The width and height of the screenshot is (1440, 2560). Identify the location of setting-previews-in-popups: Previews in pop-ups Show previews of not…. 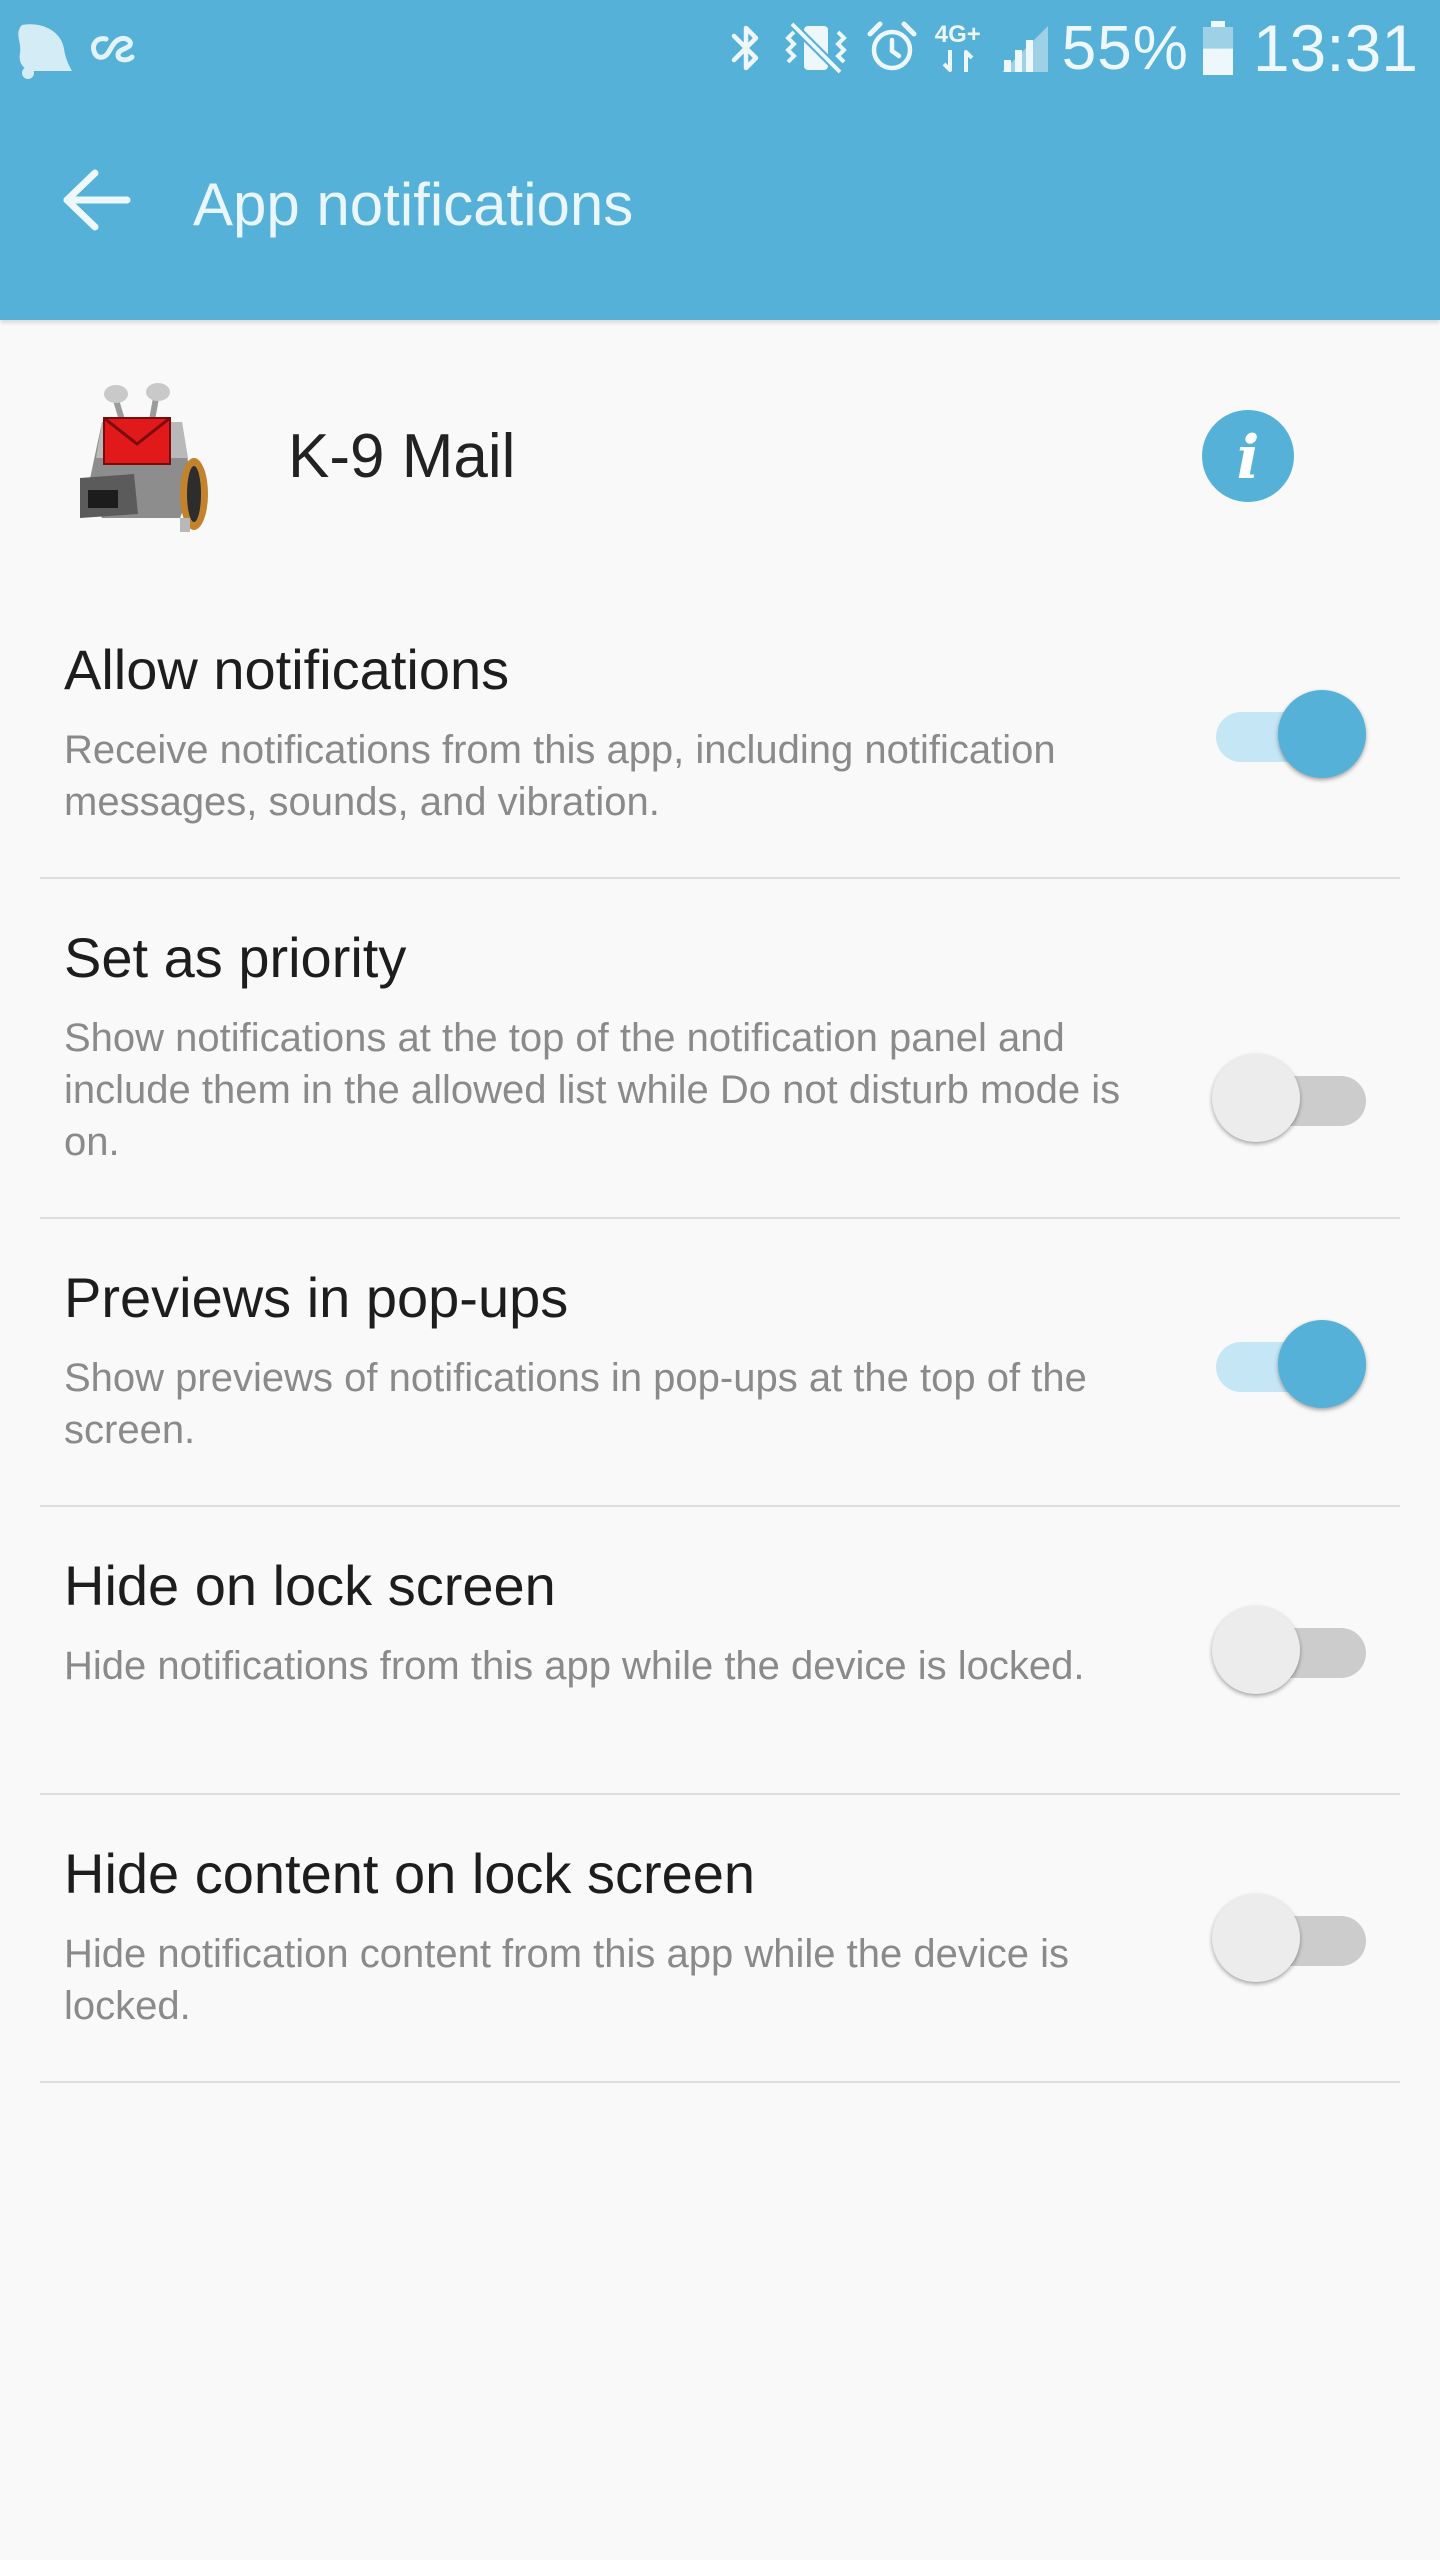
(720, 1380).